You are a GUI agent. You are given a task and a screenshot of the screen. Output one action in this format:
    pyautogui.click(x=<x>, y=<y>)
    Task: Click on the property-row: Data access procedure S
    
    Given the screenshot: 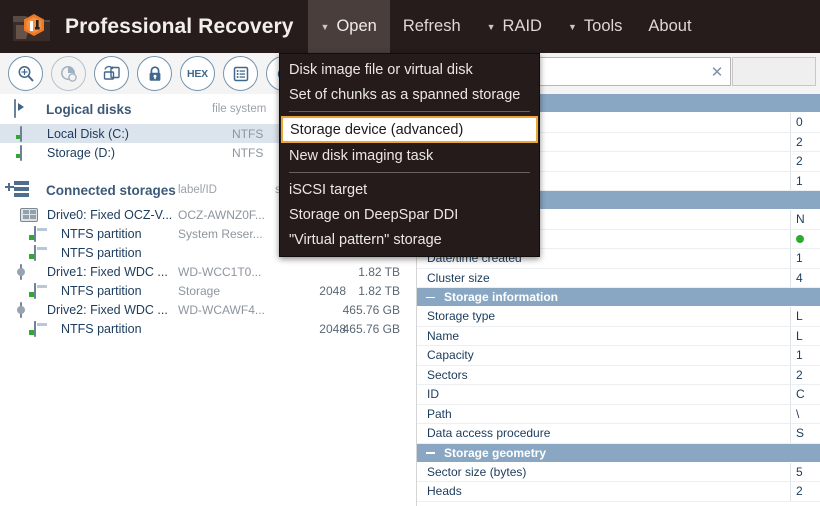 What is the action you would take?
    pyautogui.click(x=618, y=434)
    